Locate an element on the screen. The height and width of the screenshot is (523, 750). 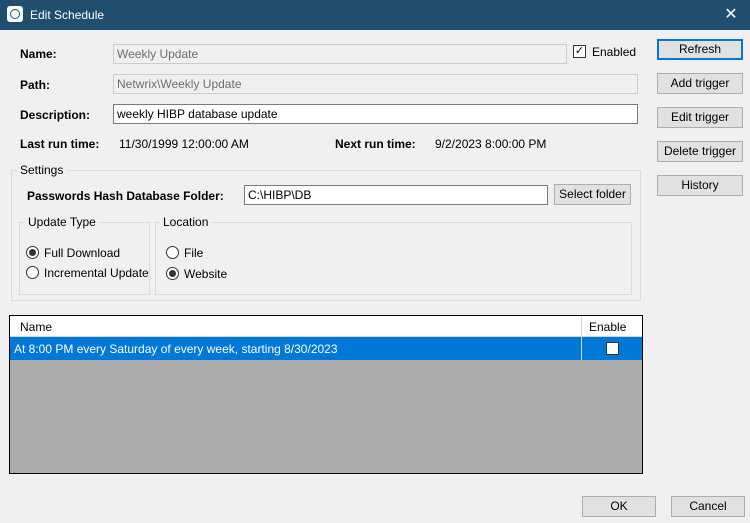
incremental-update-radio is located at coordinates (32, 272).